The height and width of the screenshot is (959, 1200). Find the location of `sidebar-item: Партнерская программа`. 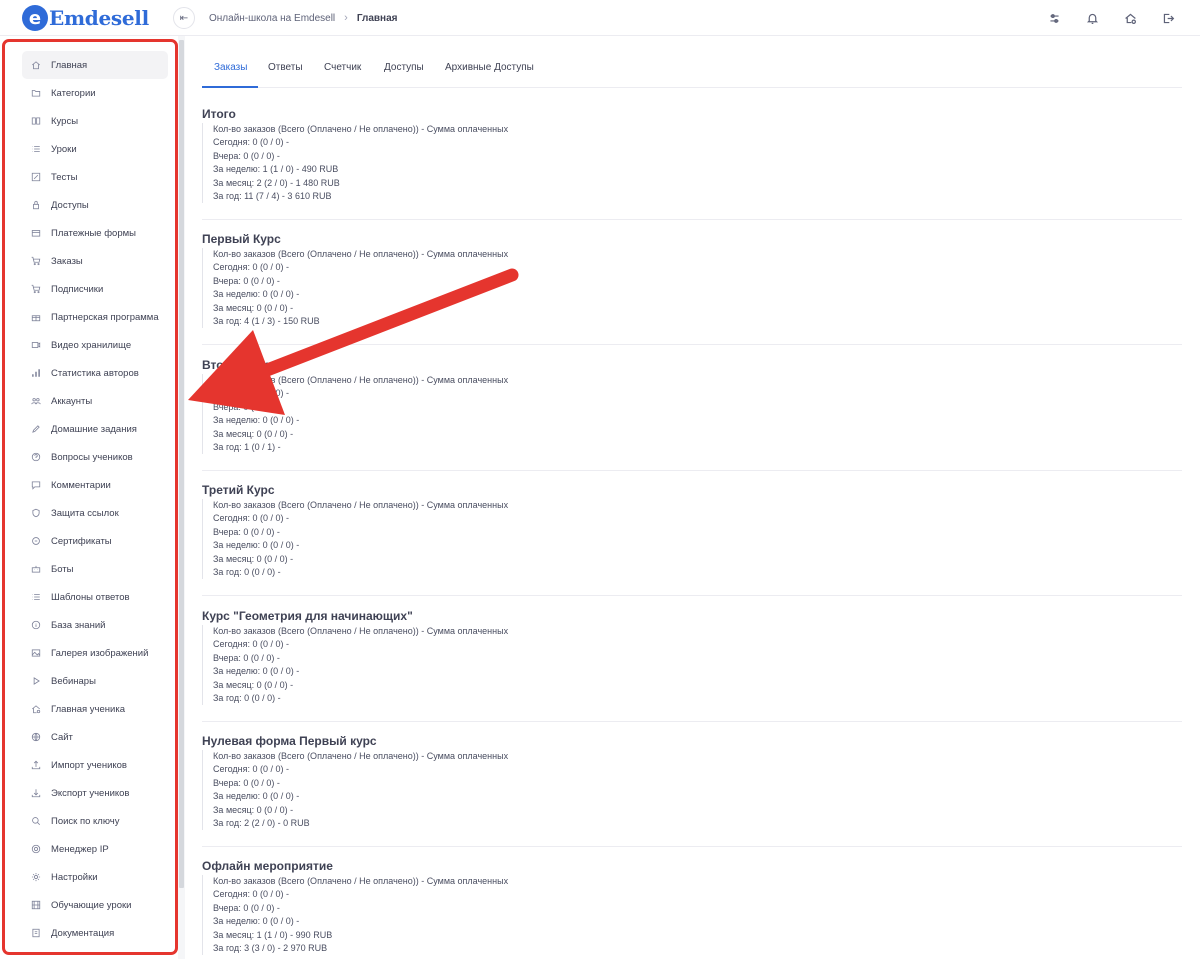

sidebar-item: Партнерская программа is located at coordinates (95, 317).